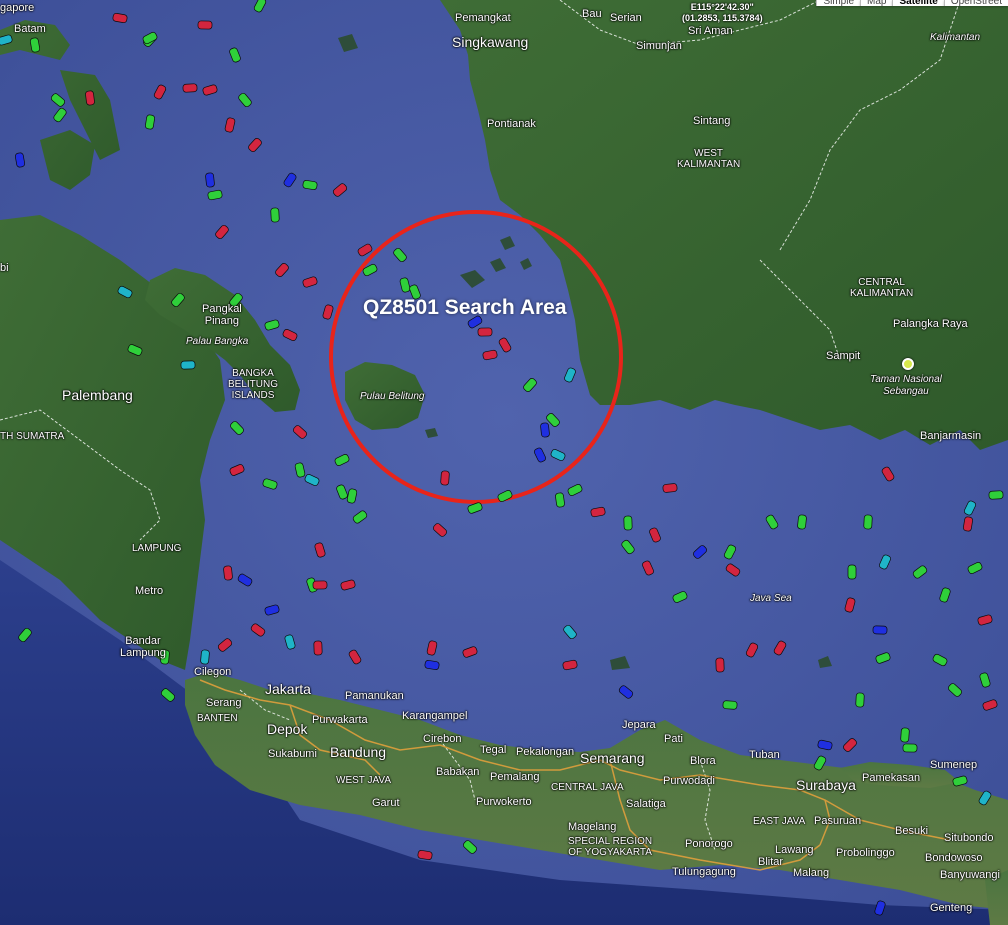 The image size is (1008, 925). What do you see at coordinates (612, 758) in the screenshot?
I see `place-semarang: Semarang` at bounding box center [612, 758].